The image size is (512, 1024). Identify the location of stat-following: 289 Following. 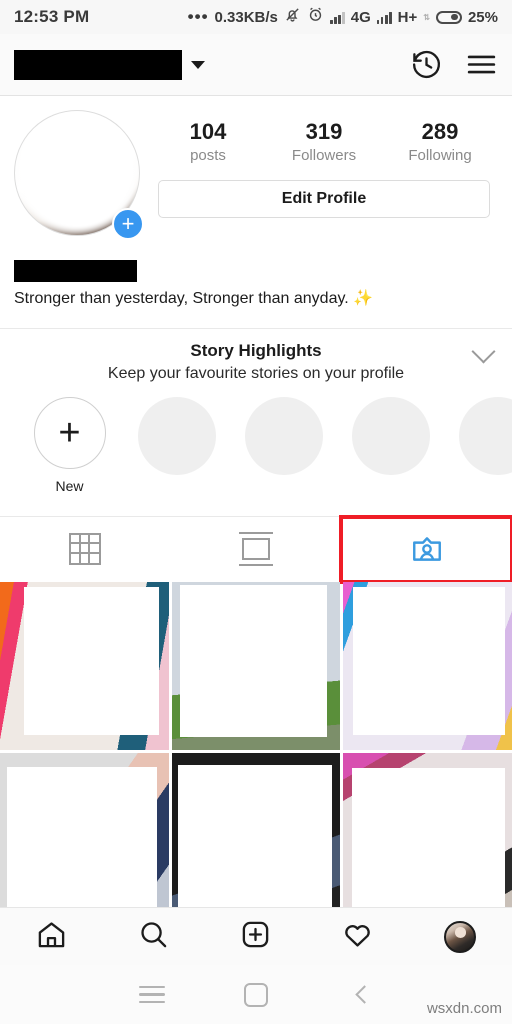
(440, 141).